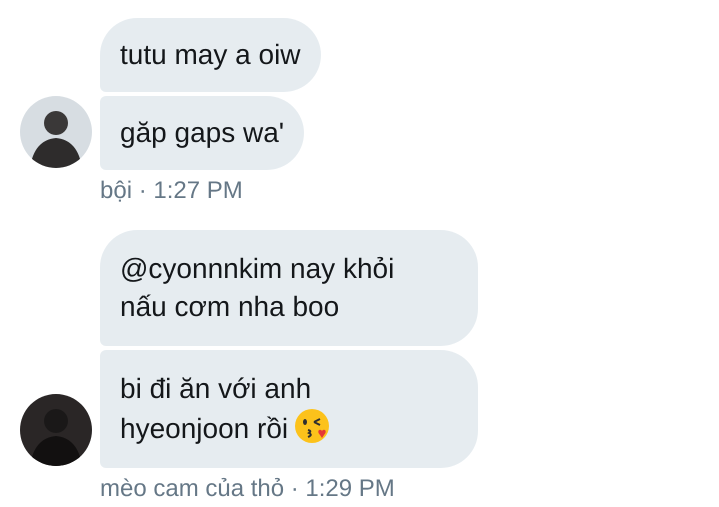 The image size is (719, 507). Describe the element at coordinates (202, 133) in the screenshot. I see `message-bubble: găp gaps wa'` at that location.